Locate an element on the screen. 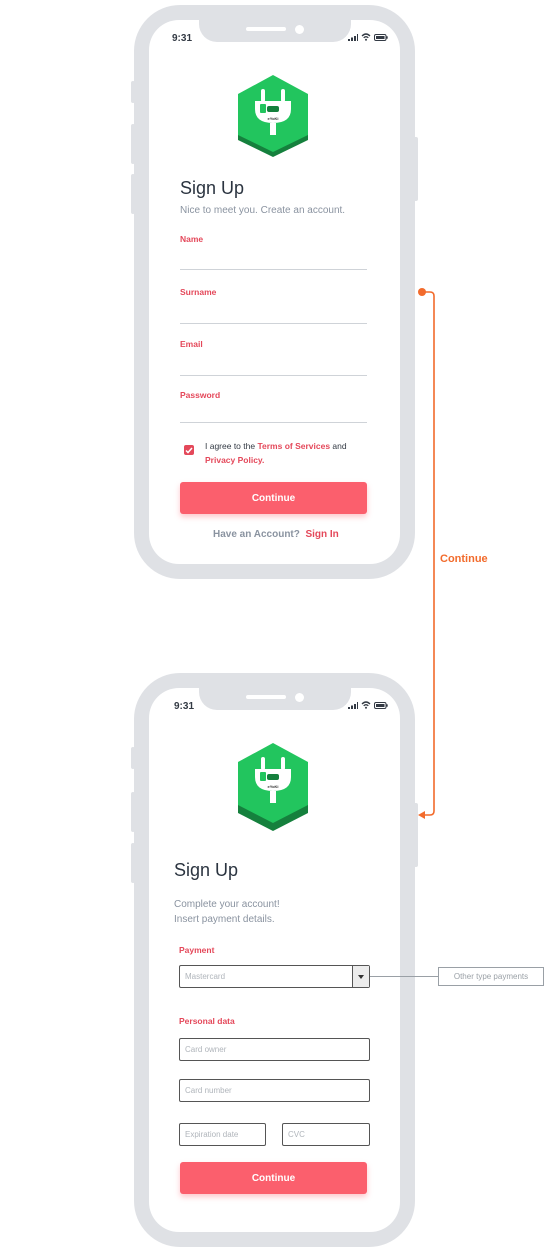 Image resolution: width=556 pixels, height=1251 pixels. name-label: Name is located at coordinates (192, 239).